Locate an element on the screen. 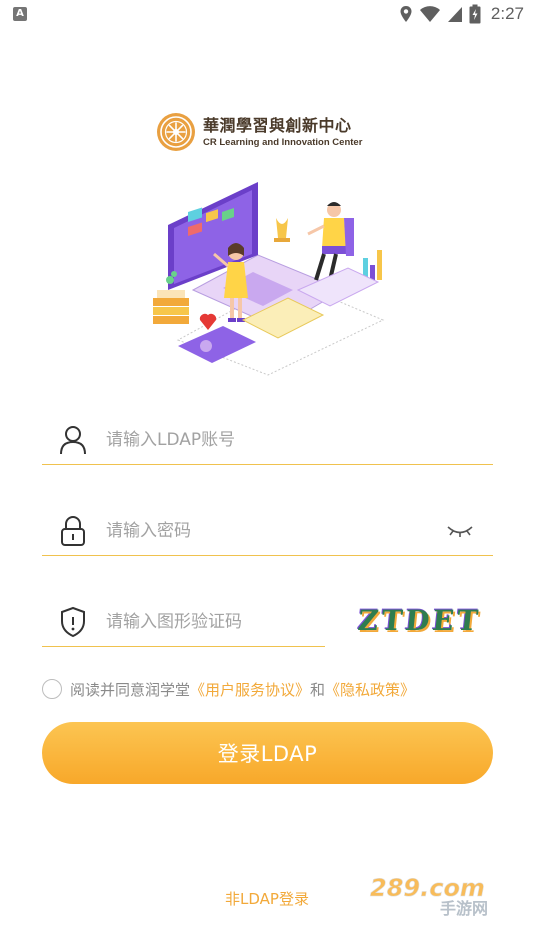  password-input is located at coordinates (266, 530).